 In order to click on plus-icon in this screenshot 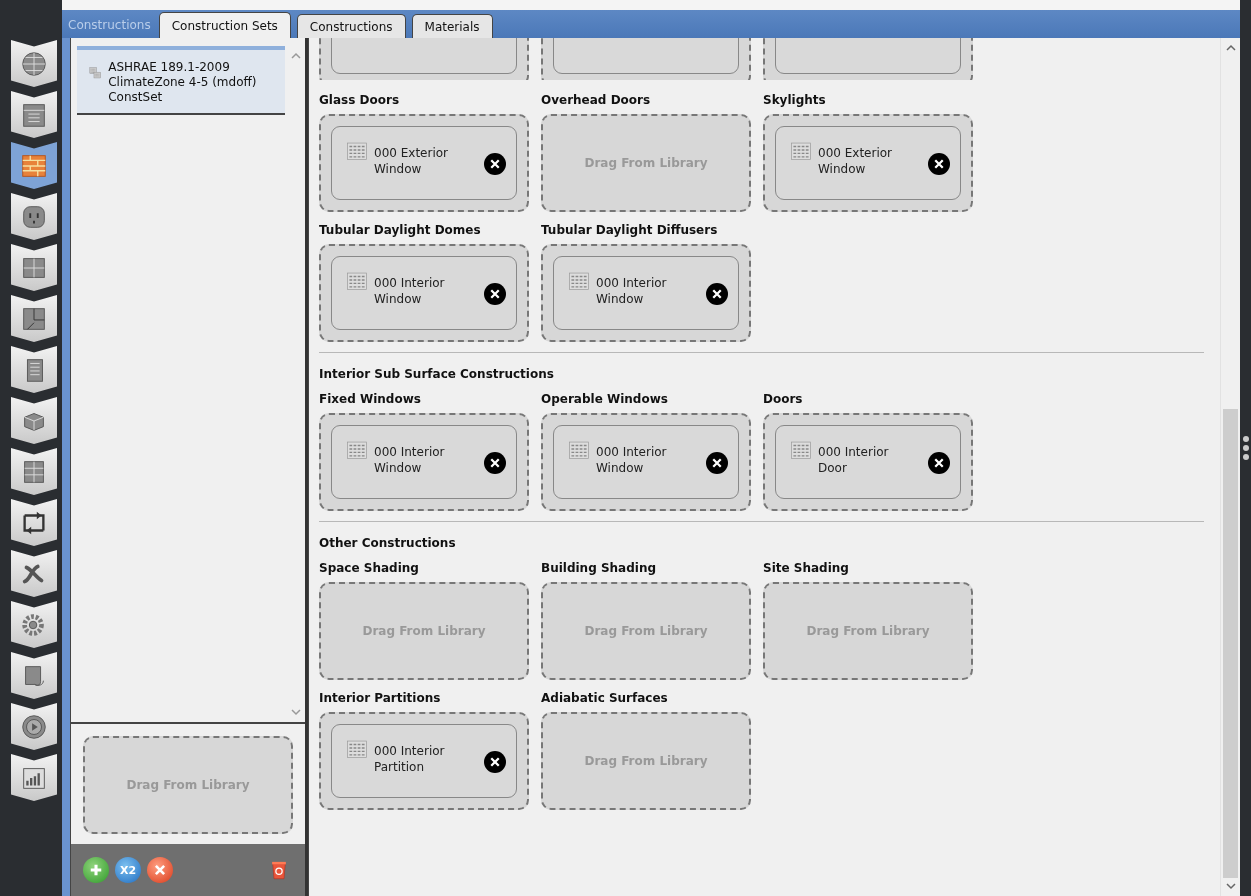, I will do `click(96, 870)`.